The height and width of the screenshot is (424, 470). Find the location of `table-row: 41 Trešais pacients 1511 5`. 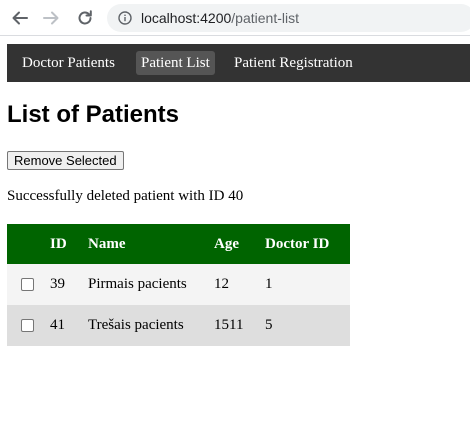

table-row: 41 Trešais pacients 1511 5 is located at coordinates (178, 325).